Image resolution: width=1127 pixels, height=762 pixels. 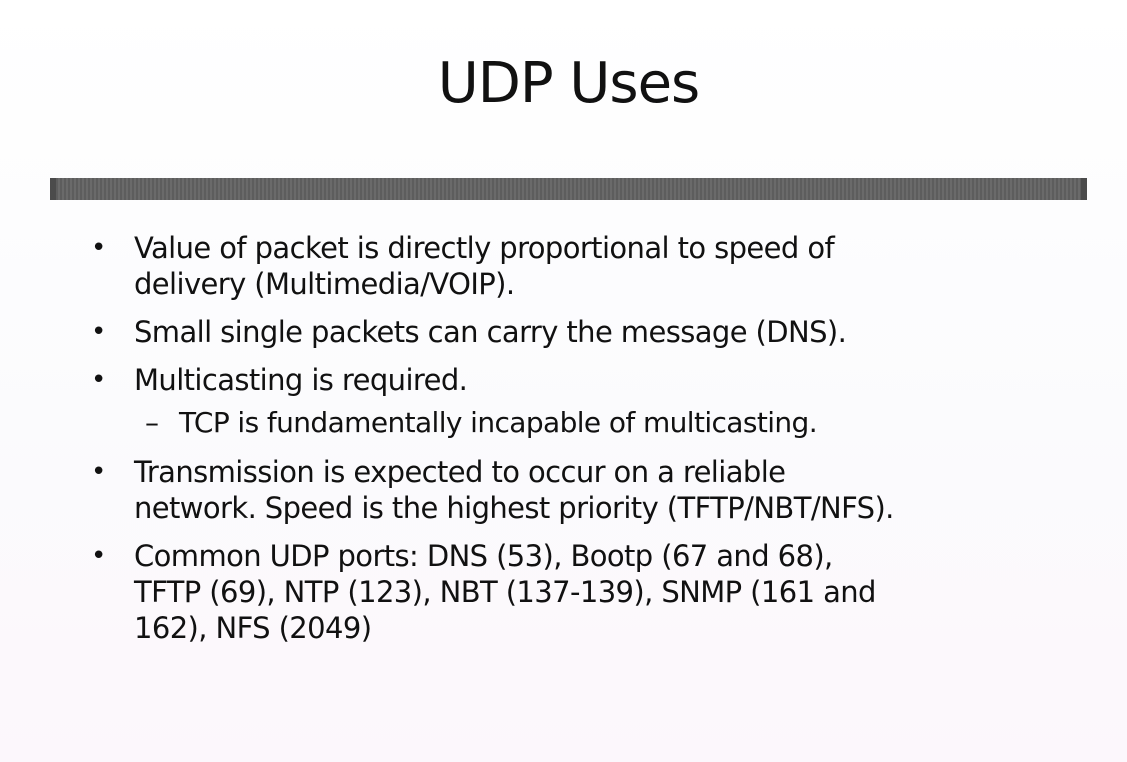 What do you see at coordinates (568, 83) in the screenshot?
I see `slide-title: UDP Uses` at bounding box center [568, 83].